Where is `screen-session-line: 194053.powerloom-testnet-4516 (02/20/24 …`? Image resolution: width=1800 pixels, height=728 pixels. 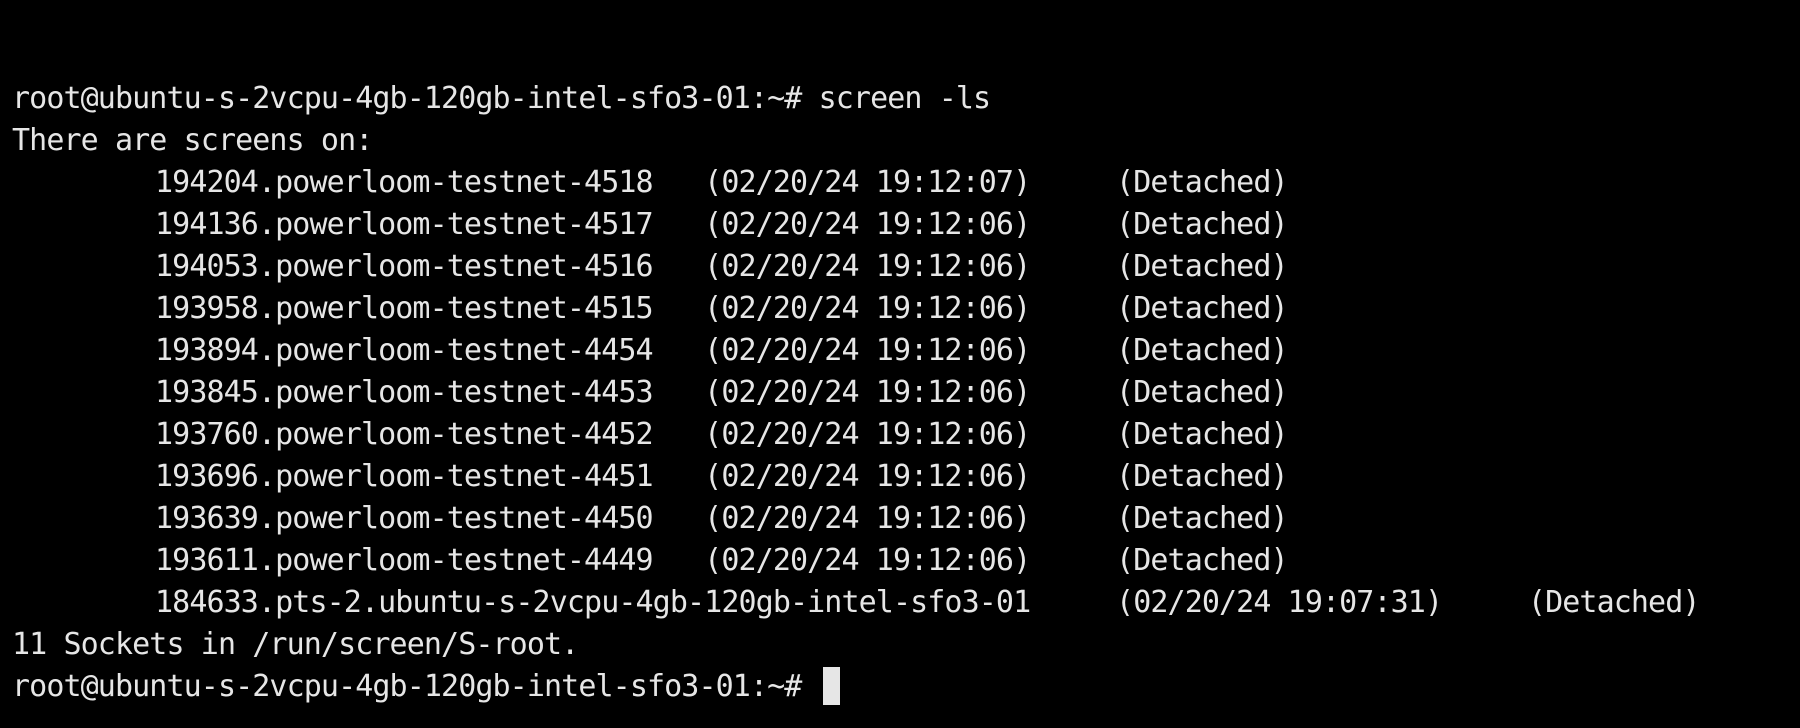
screen-session-line: 194053.powerloom-testnet-4516 (02/20/24 … is located at coordinates (722, 266).